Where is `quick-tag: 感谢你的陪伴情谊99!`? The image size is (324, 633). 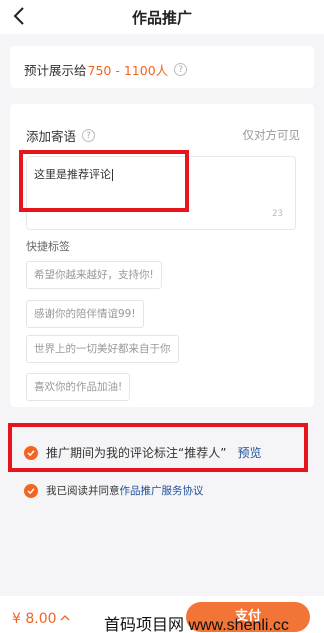 quick-tag: 感谢你的陪伴情谊99! is located at coordinates (85, 314).